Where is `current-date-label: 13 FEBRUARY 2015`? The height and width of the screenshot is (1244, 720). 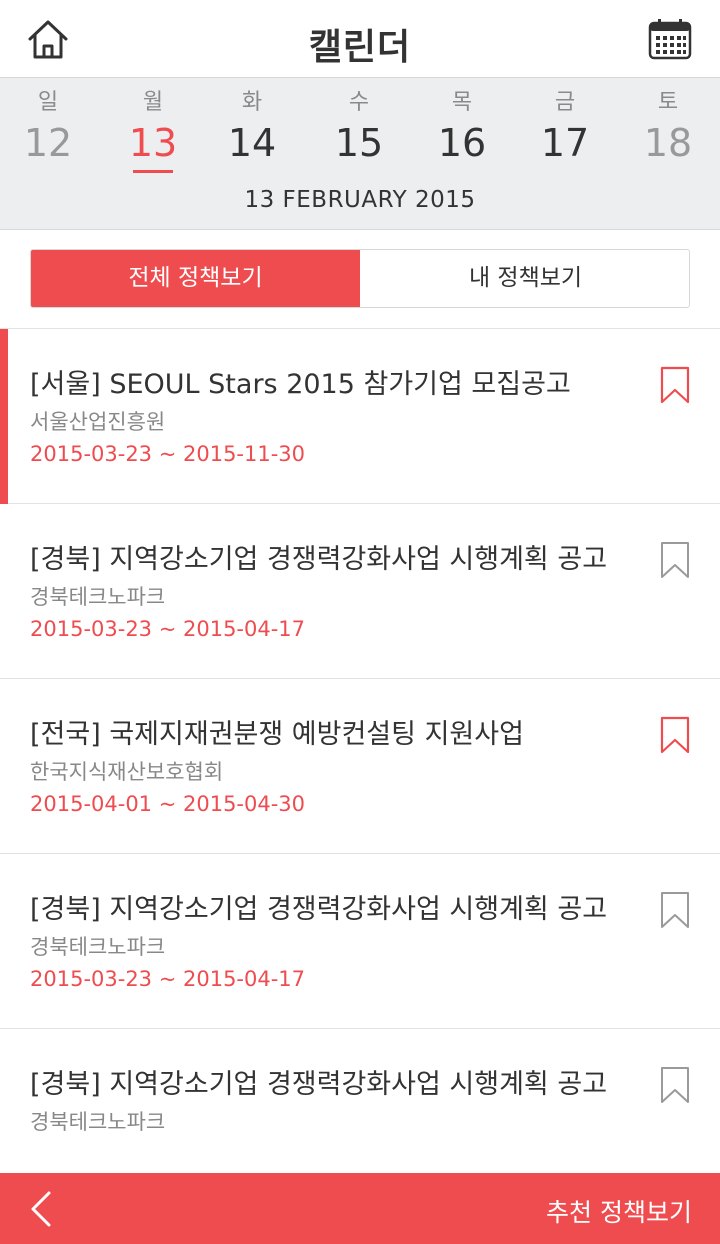 current-date-label: 13 FEBRUARY 2015 is located at coordinates (360, 200).